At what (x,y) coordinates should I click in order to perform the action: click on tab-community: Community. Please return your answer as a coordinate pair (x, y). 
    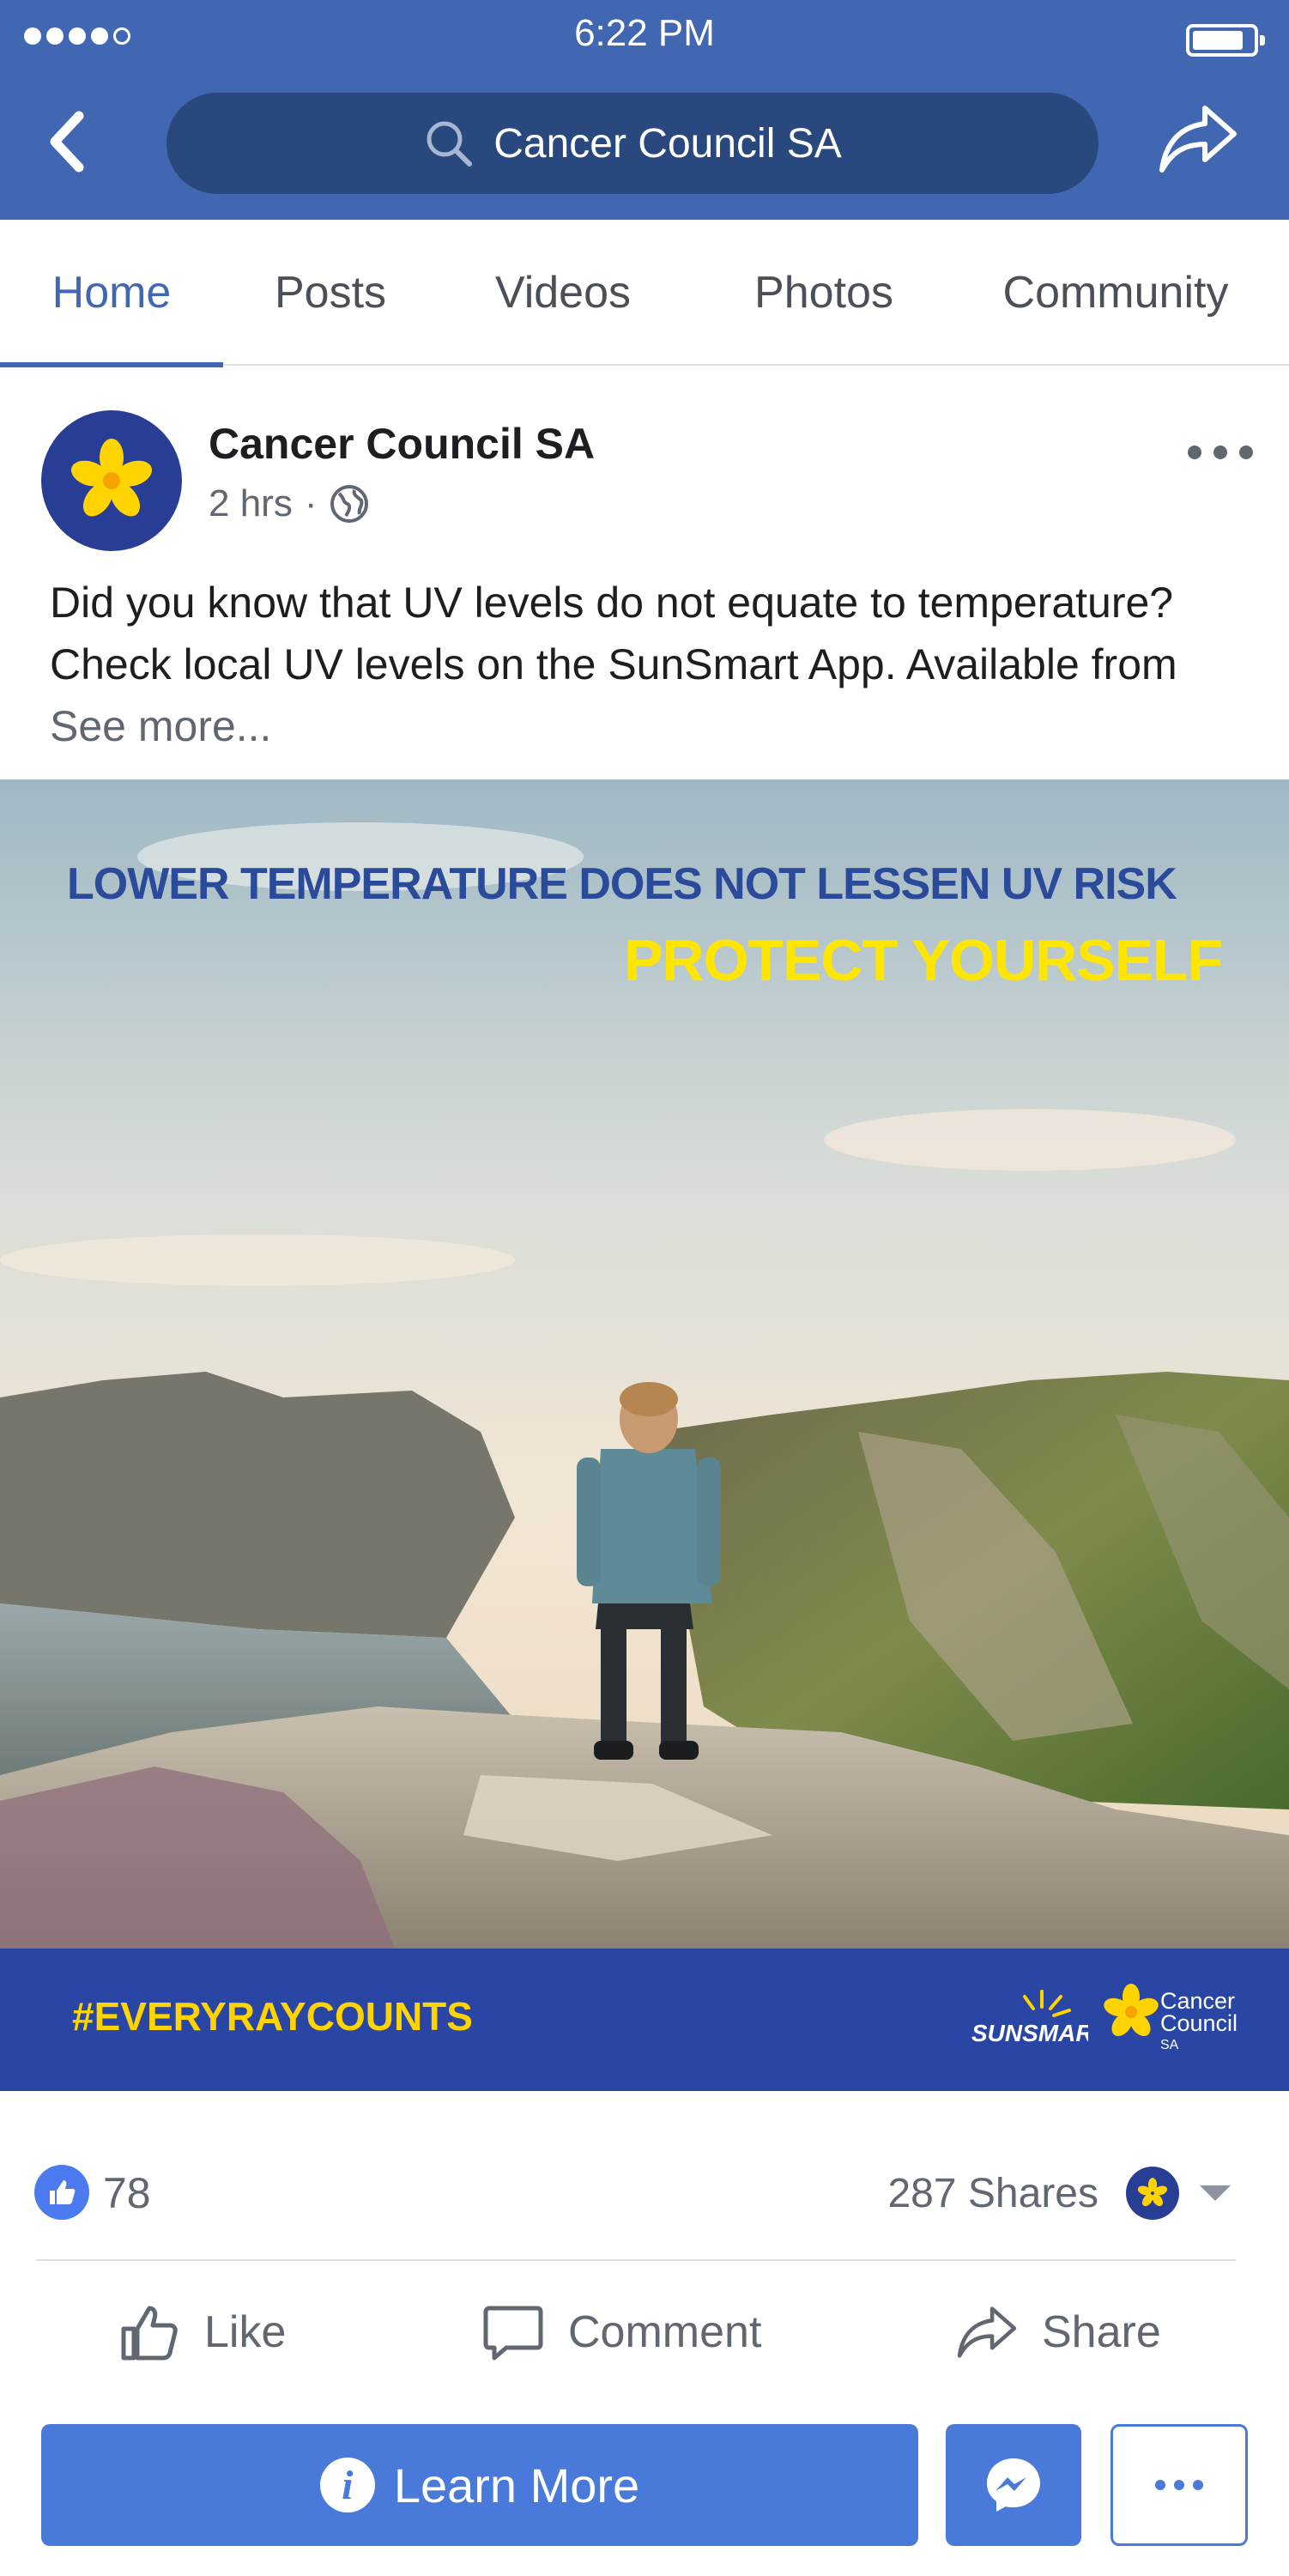
    Looking at the image, I should click on (1115, 293).